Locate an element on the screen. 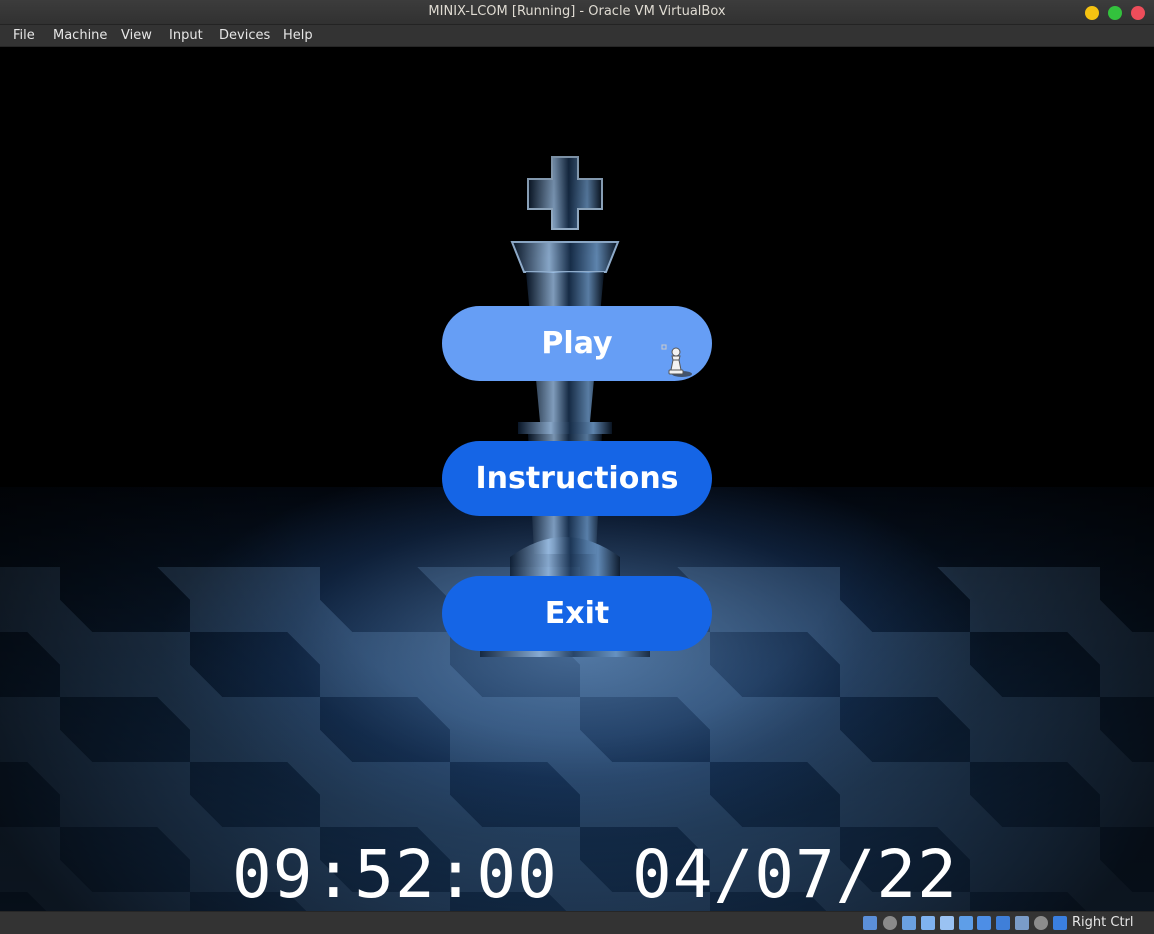 Image resolution: width=1154 pixels, height=934 pixels. host-key-label: Right Ctrl is located at coordinates (1103, 922).